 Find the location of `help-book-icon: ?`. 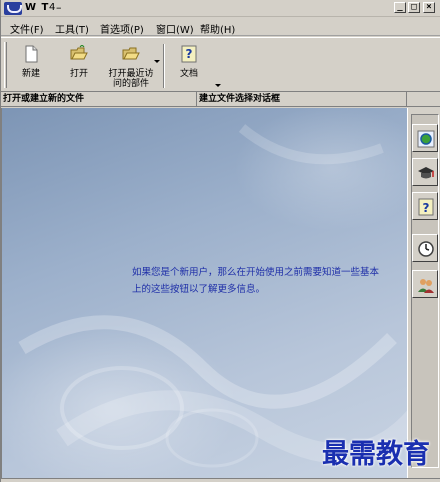

help-book-icon: ? is located at coordinates (189, 54).